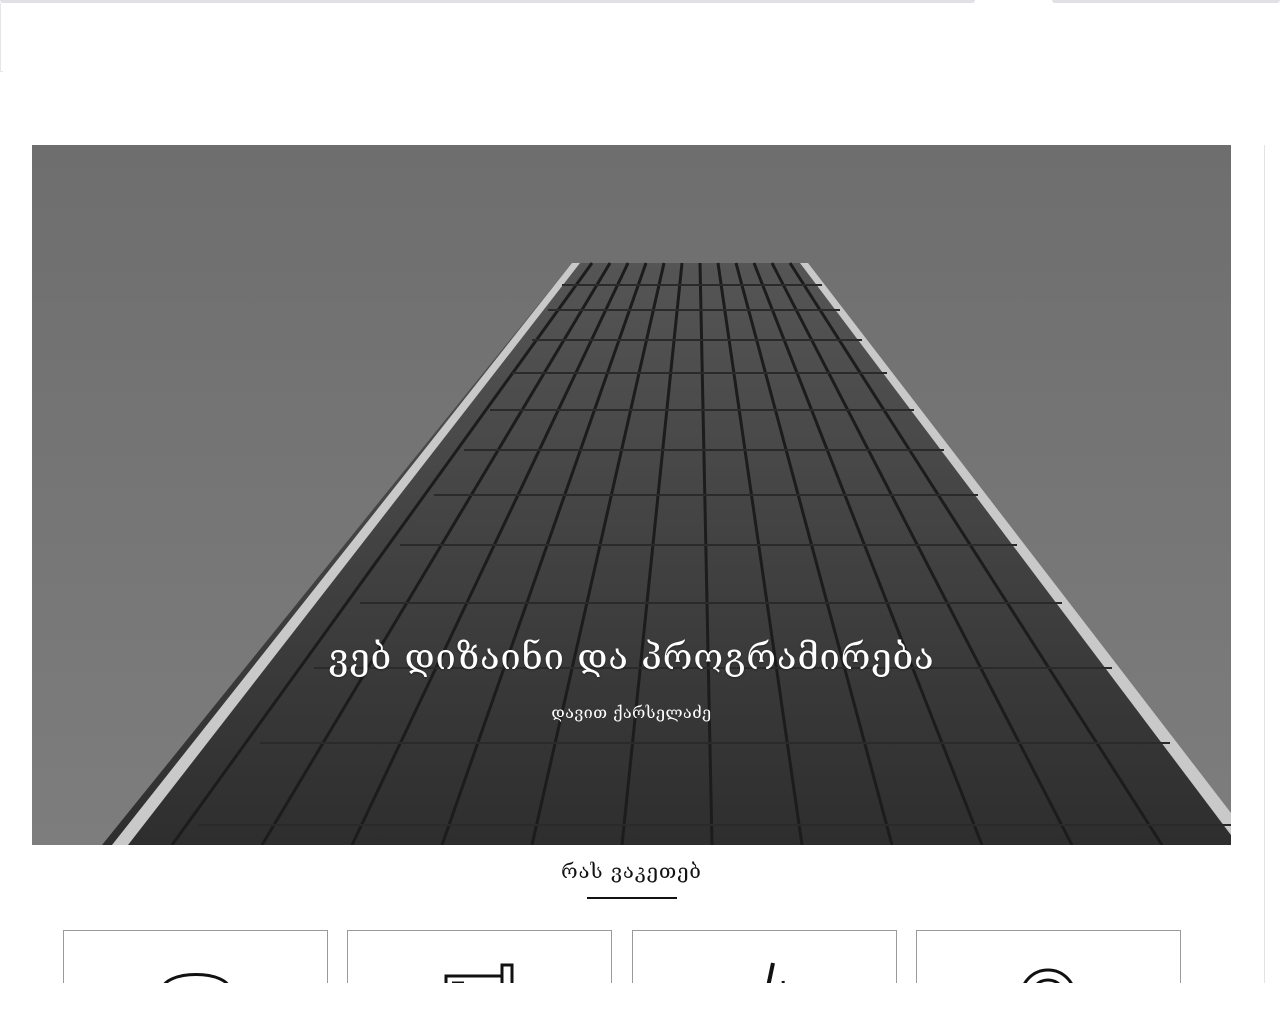  I want to click on services-heading: რას ვაკეთებ, so click(631, 871).